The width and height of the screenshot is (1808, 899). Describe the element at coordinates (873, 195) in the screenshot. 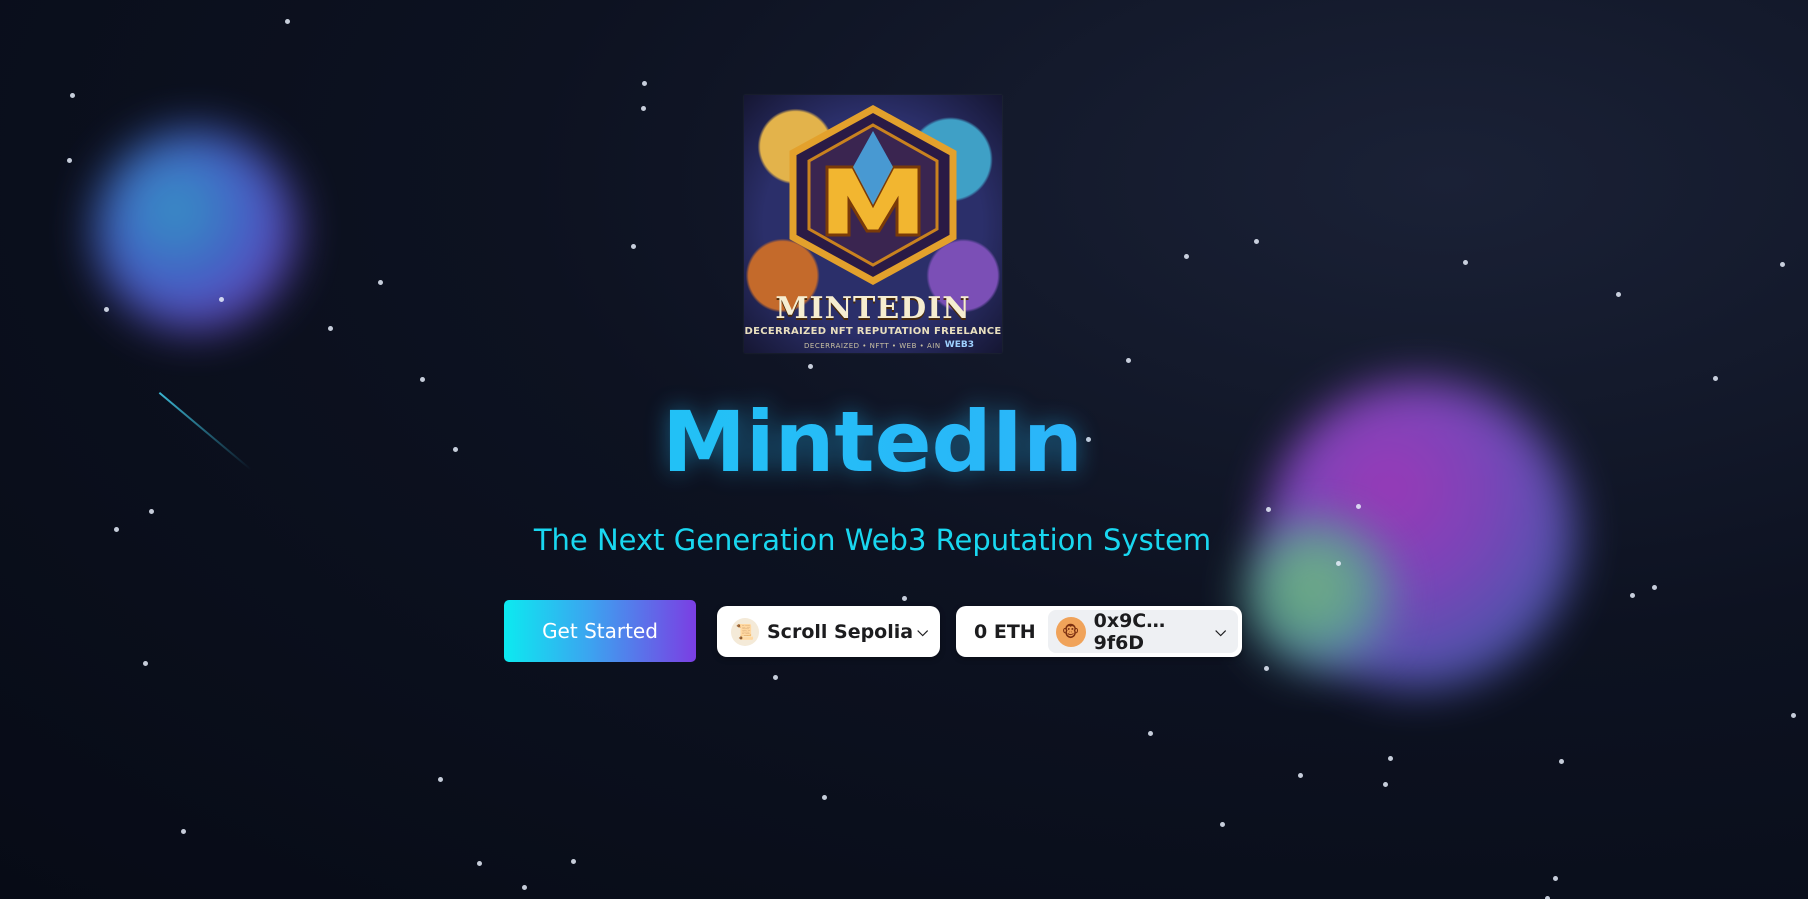

I see `hexagon-m-emblem-icon` at that location.